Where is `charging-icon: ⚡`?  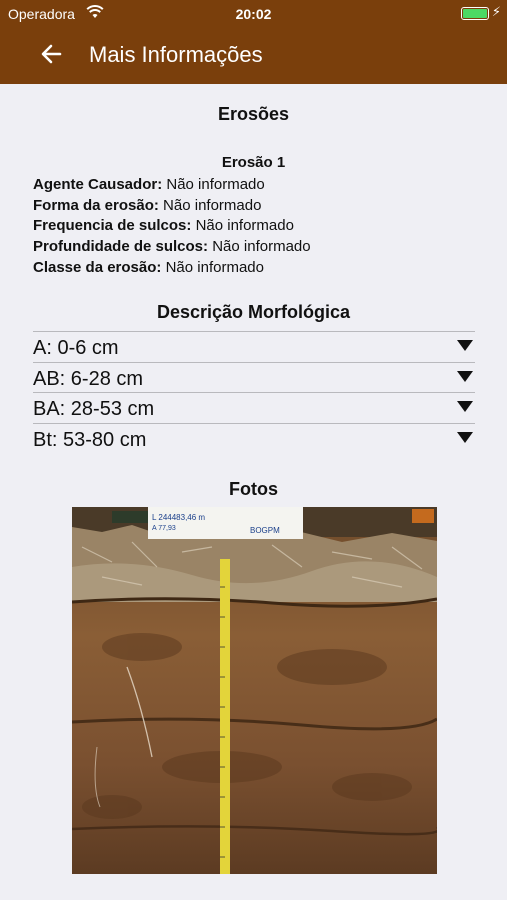
charging-icon: ⚡ is located at coordinates (496, 11).